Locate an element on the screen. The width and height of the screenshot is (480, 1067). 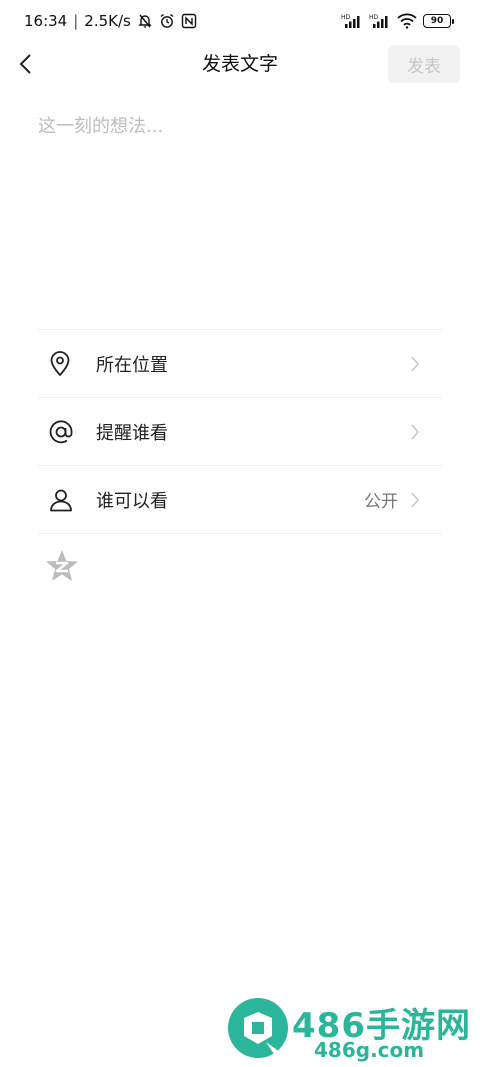
network-speed: 2.5K/s is located at coordinates (107, 21).